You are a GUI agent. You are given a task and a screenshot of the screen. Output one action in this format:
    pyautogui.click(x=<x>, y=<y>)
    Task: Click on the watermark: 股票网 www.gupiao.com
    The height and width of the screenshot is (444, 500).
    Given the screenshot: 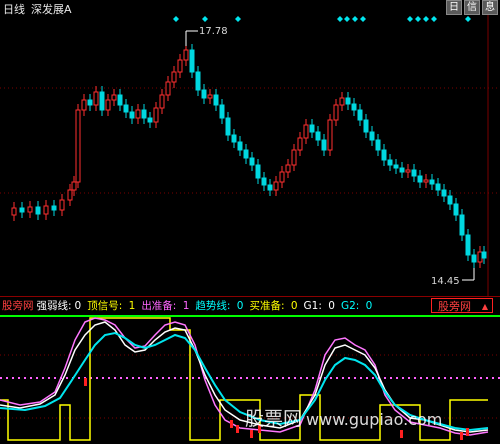 What is the action you would take?
    pyautogui.click(x=343, y=417)
    